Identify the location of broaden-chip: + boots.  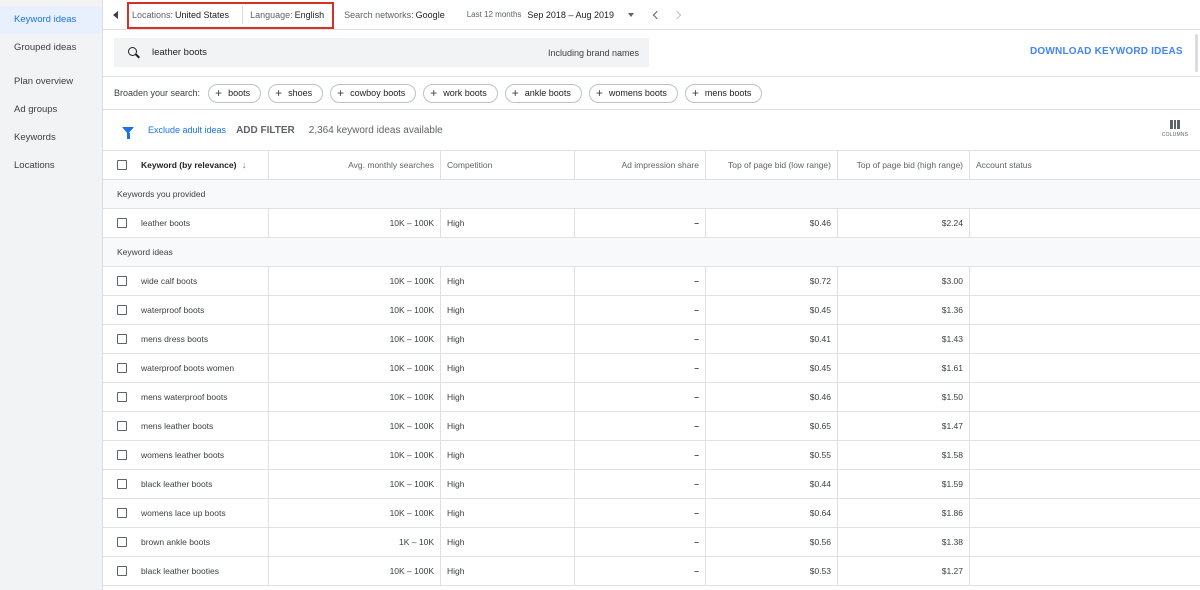
(235, 93).